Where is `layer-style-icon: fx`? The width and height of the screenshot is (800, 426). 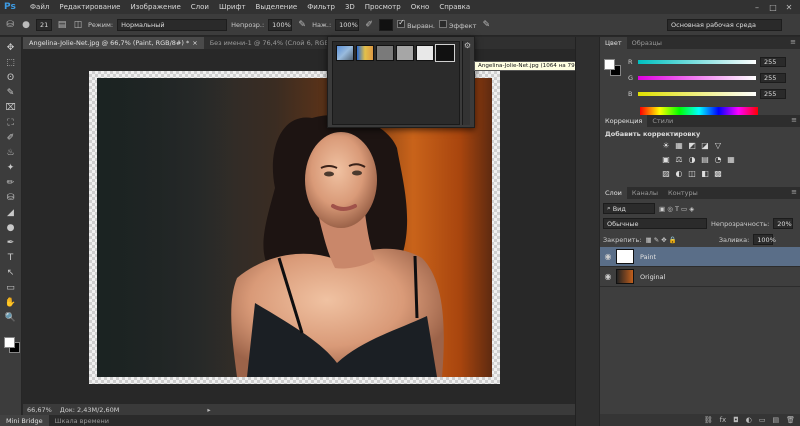 layer-style-icon: fx is located at coordinates (723, 420).